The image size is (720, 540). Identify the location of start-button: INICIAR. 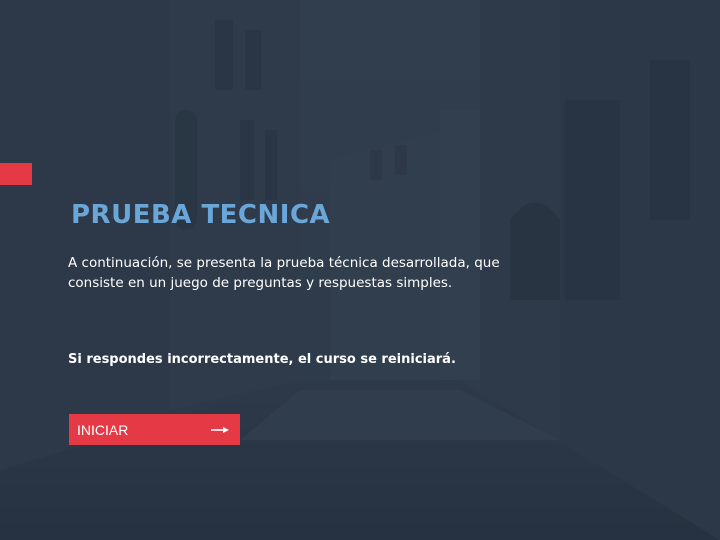
(154, 429).